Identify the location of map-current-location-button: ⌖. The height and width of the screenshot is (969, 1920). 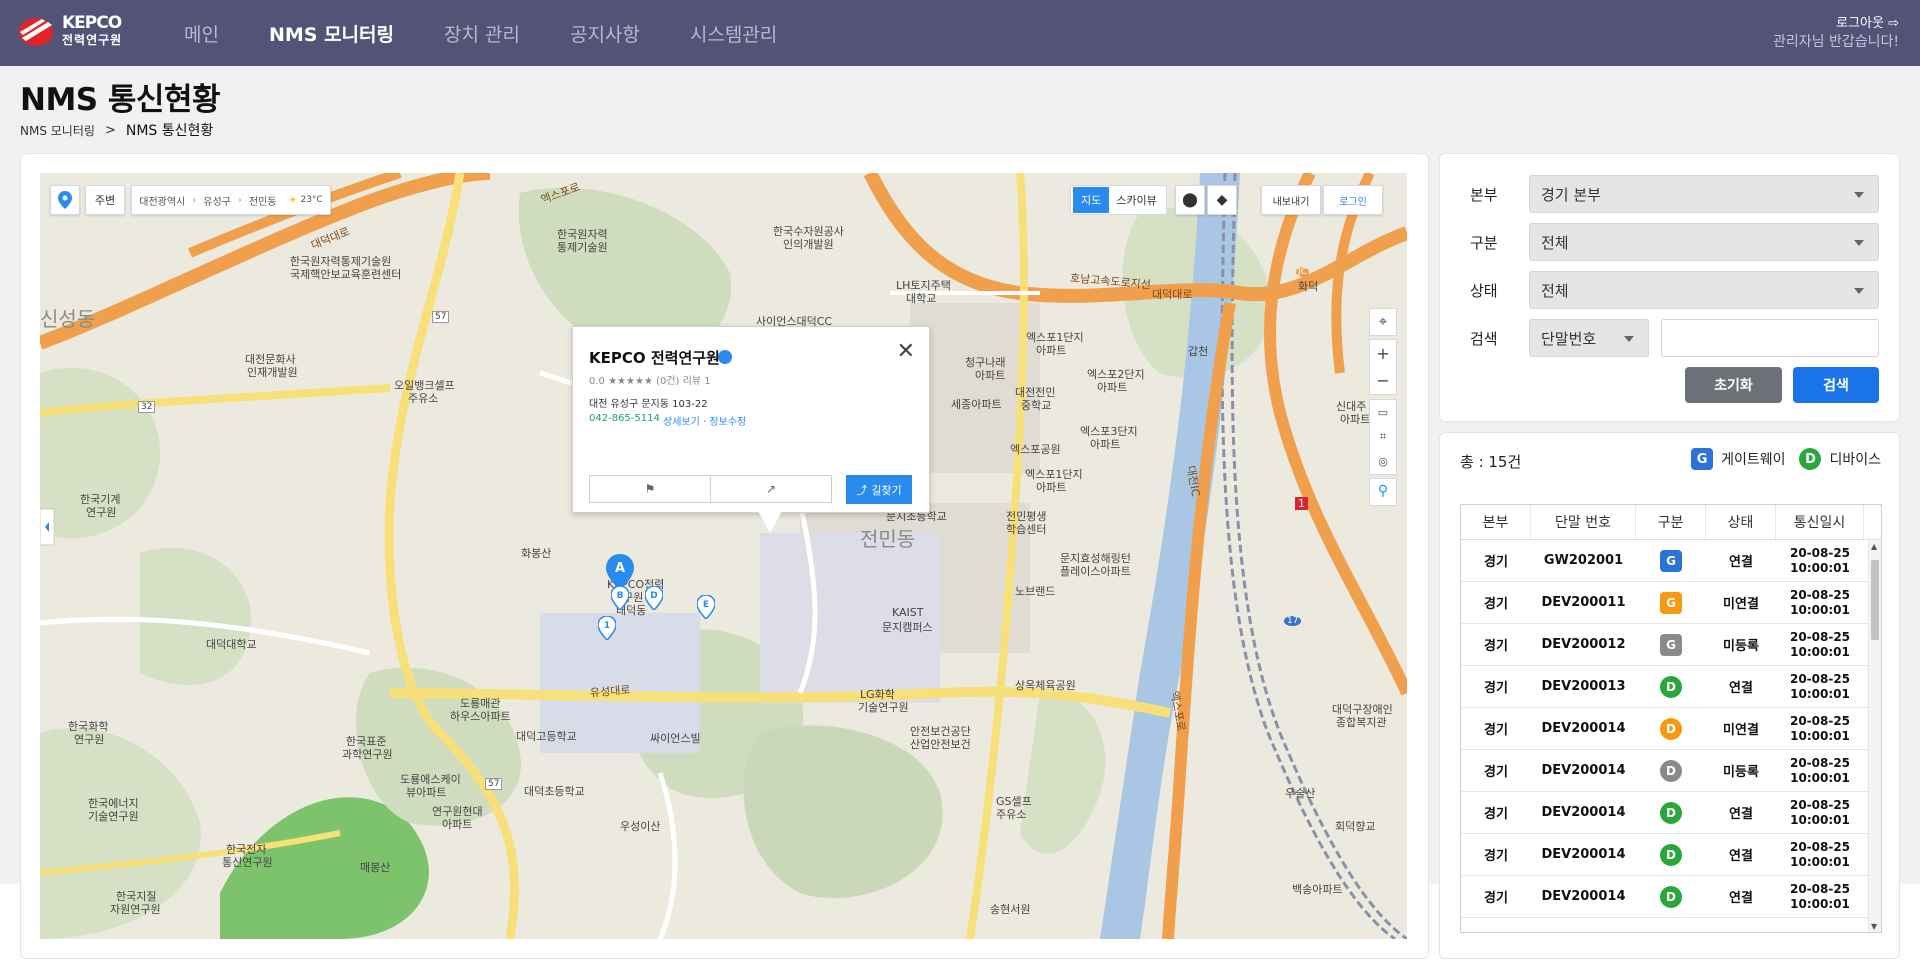
(1383, 322).